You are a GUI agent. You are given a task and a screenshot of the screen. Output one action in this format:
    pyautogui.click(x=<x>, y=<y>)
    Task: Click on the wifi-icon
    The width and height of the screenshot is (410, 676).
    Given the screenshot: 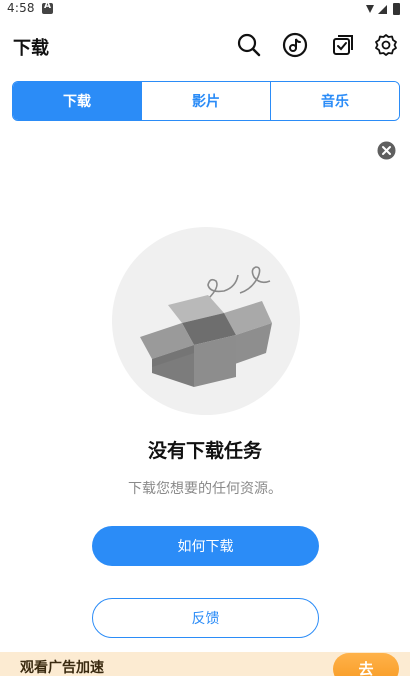 What is the action you would take?
    pyautogui.click(x=370, y=9)
    